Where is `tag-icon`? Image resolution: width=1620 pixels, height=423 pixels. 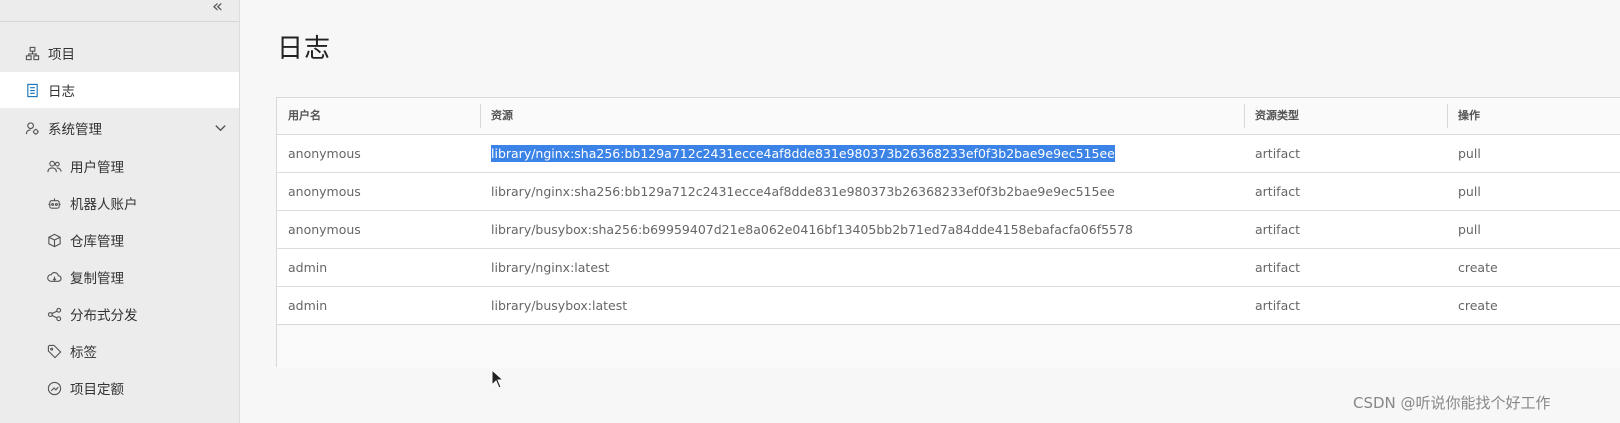 tag-icon is located at coordinates (54, 351).